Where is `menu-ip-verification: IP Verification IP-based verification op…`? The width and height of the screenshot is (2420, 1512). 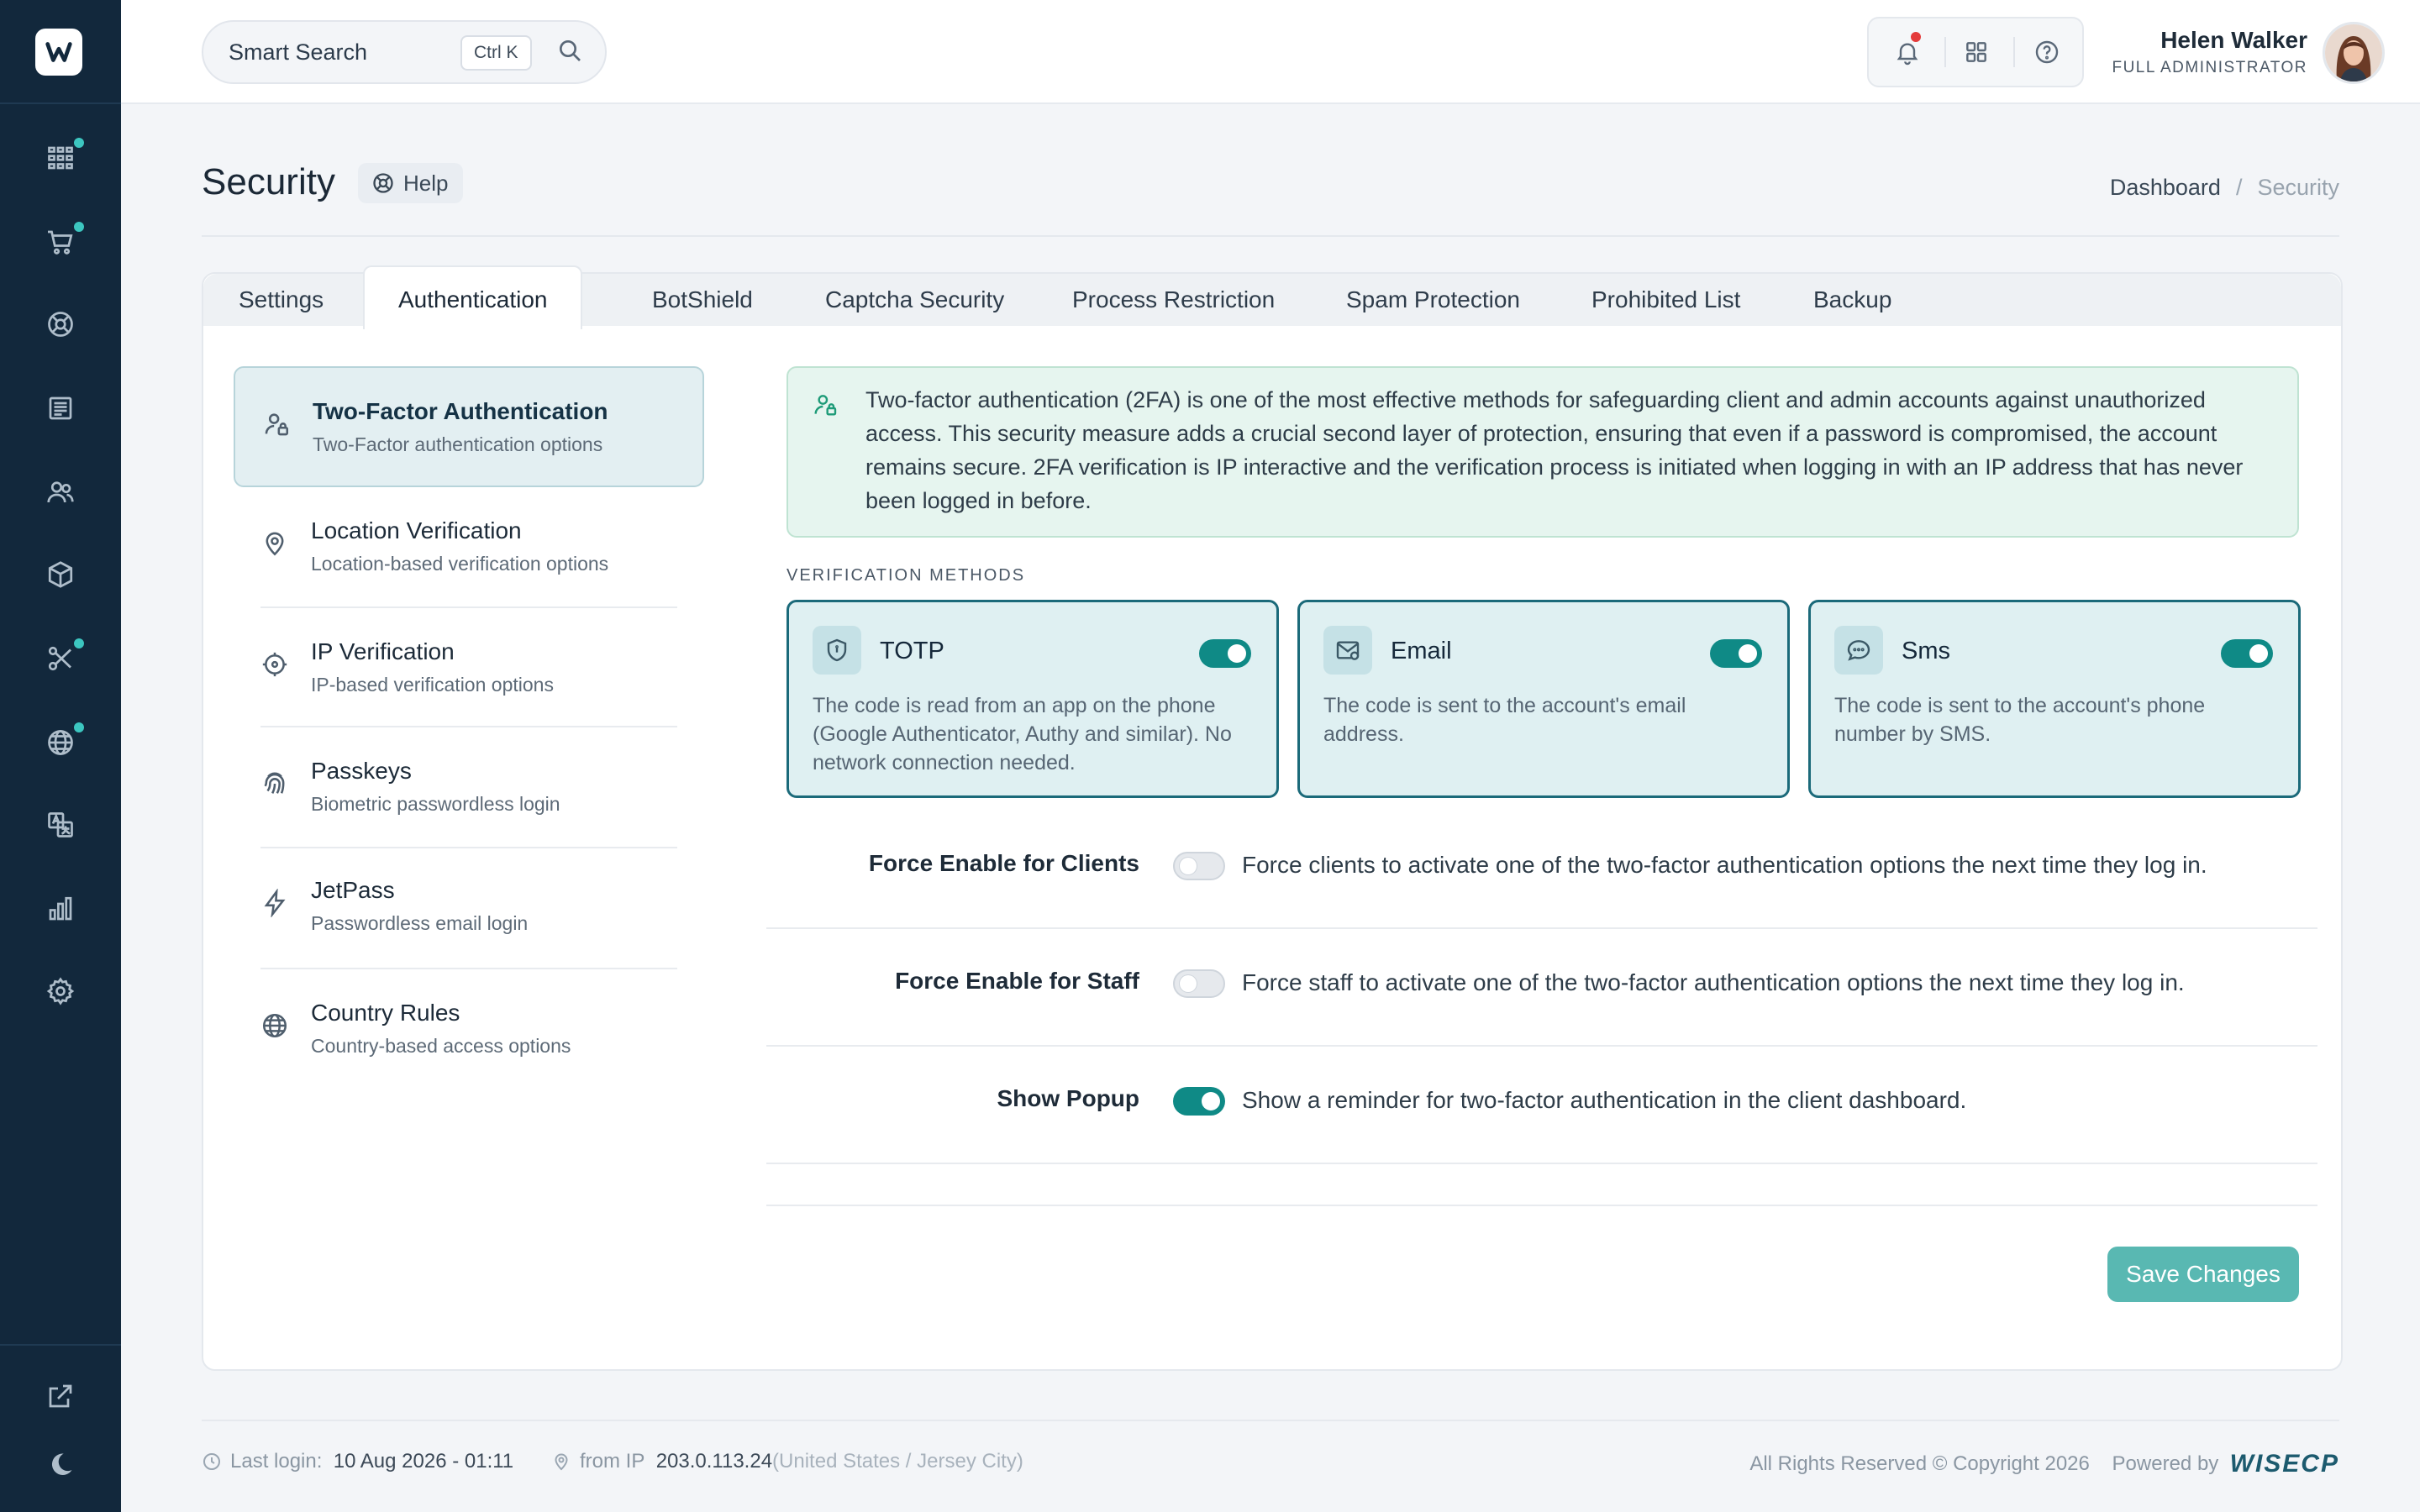
menu-ip-verification: IP Verification IP-based verification op… is located at coordinates (469, 667).